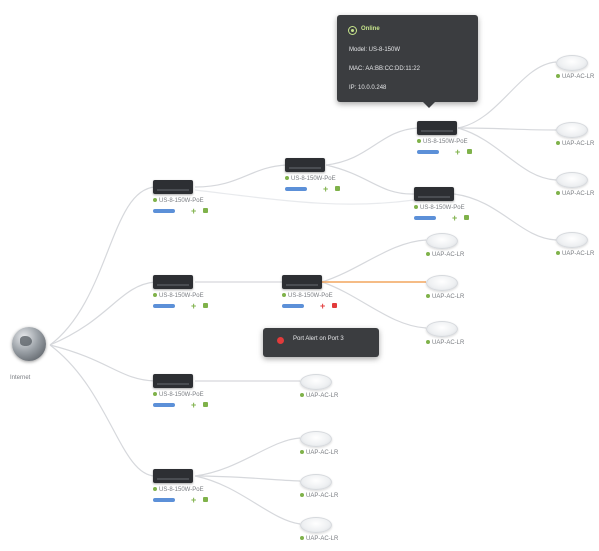 The image size is (599, 551). Describe the element at coordinates (247, 457) in the screenshot. I see `link-sw4-ap9` at that location.